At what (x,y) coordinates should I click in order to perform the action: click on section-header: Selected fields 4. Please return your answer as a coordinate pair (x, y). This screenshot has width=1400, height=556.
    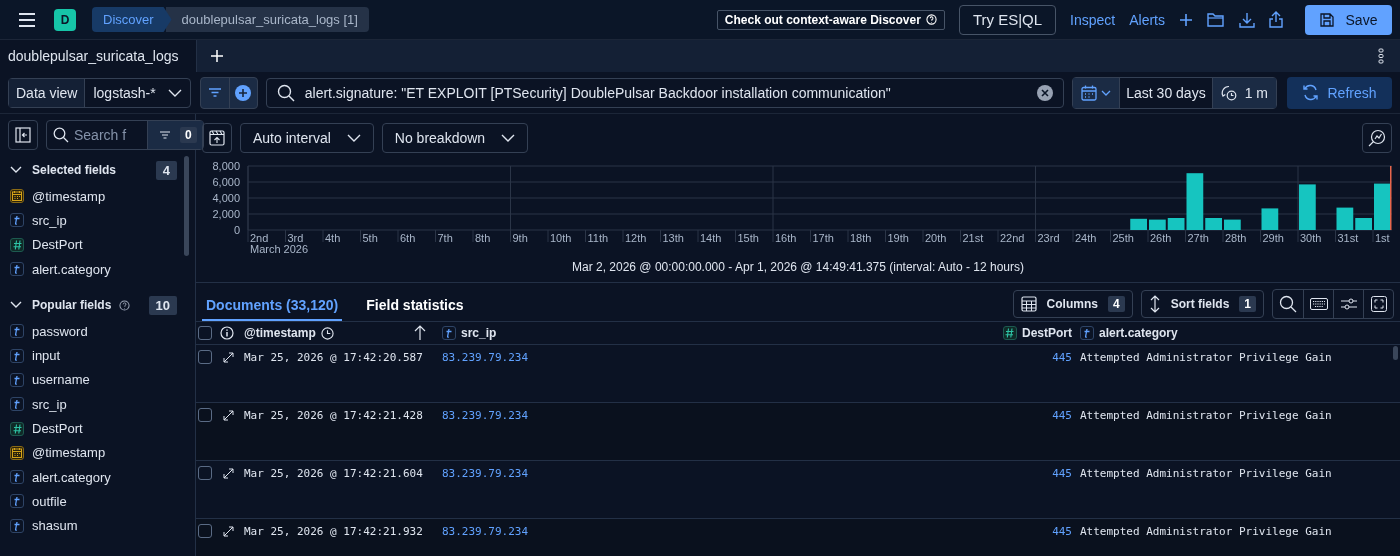
    Looking at the image, I should click on (93, 170).